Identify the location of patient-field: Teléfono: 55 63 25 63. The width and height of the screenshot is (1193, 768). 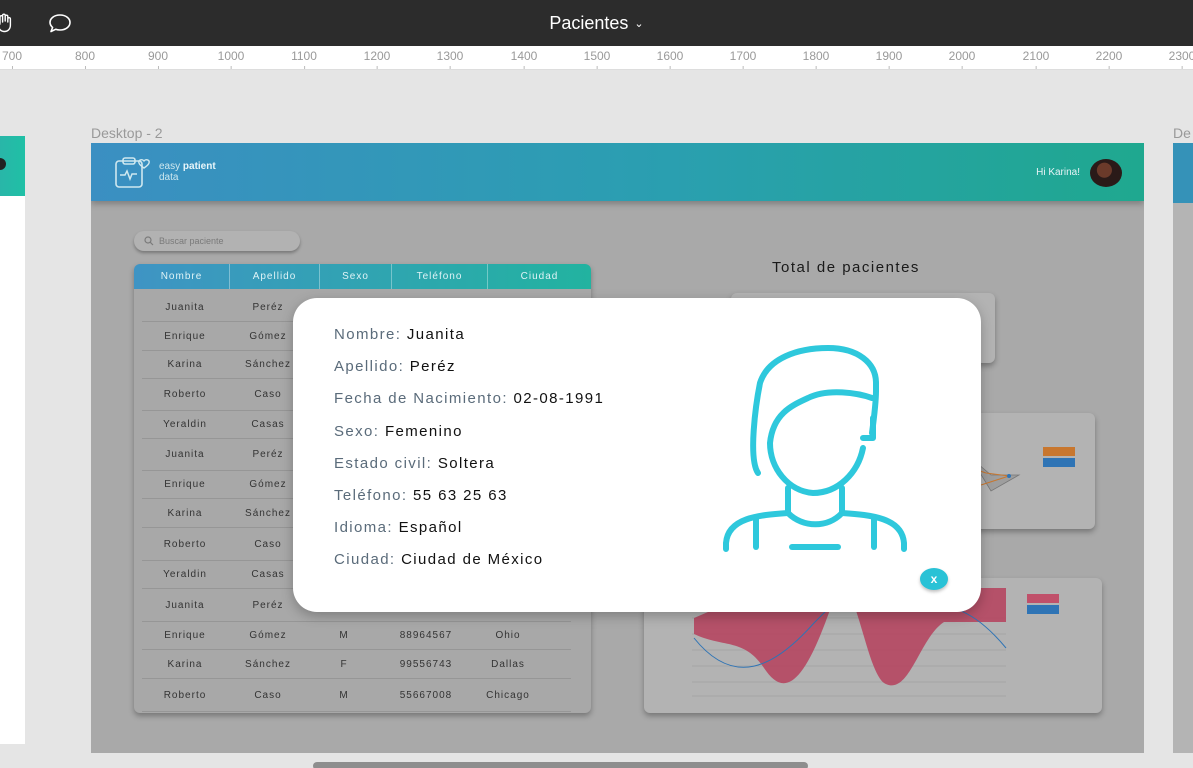
(421, 495).